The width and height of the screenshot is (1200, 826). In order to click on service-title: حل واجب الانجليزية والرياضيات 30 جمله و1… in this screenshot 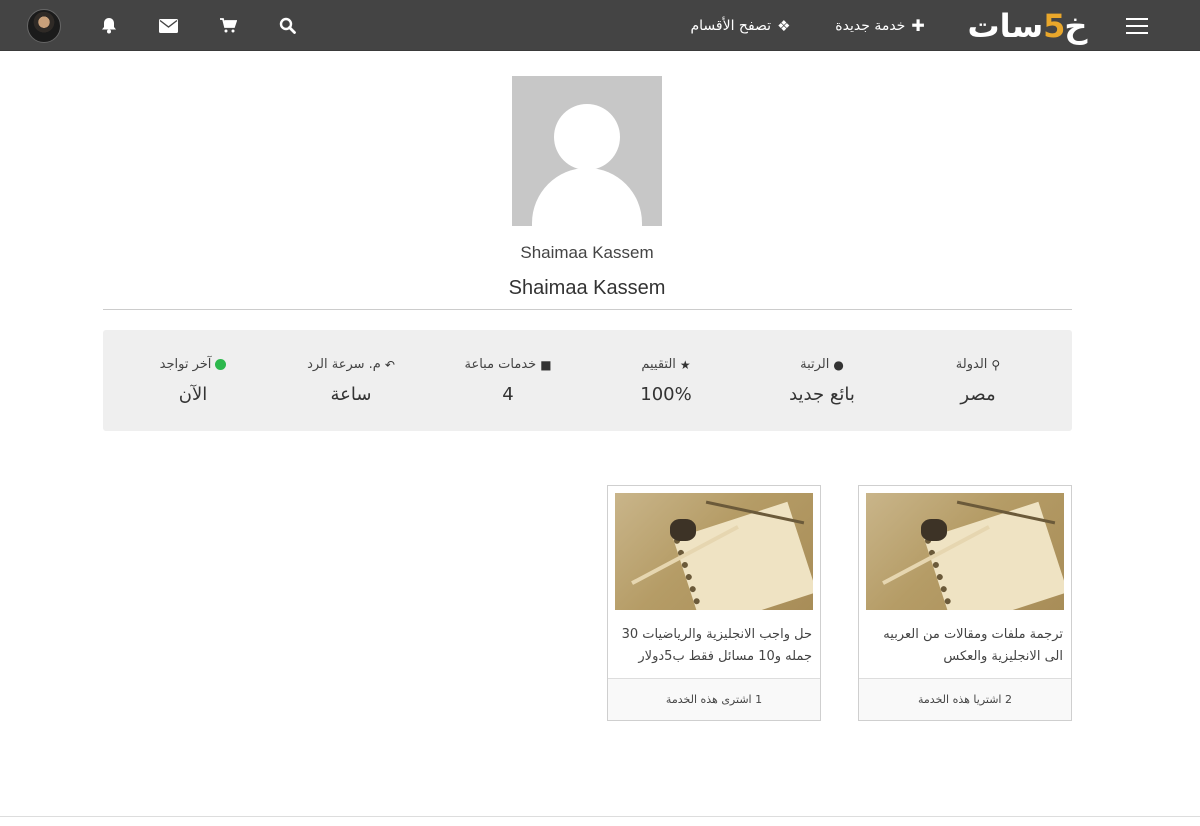, I will do `click(715, 646)`.